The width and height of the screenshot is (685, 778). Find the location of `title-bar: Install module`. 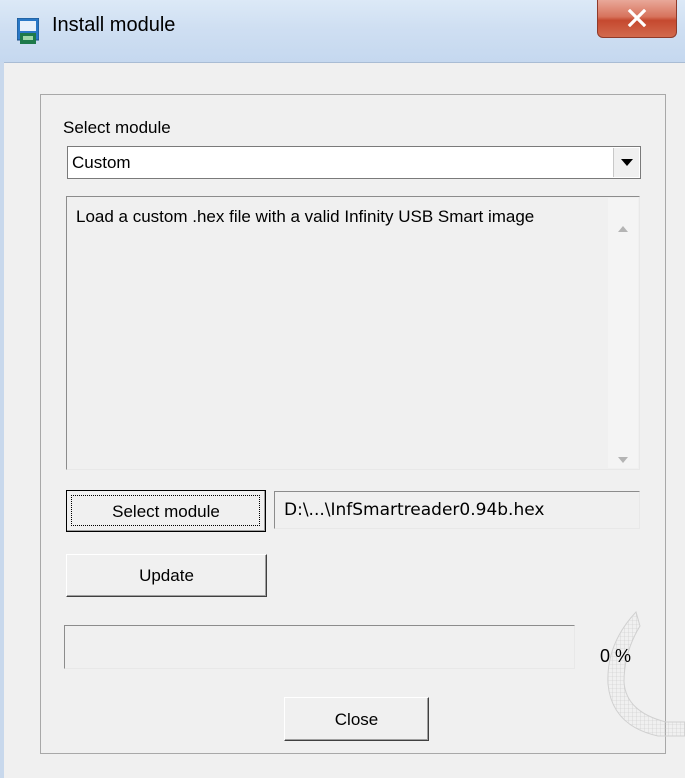

title-bar: Install module is located at coordinates (342, 31).